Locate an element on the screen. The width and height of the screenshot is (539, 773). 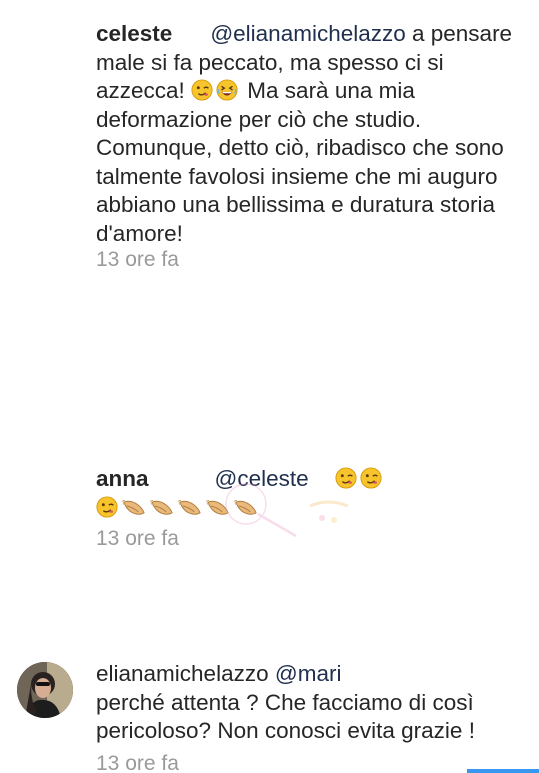
scroll-indicator is located at coordinates (503, 771).